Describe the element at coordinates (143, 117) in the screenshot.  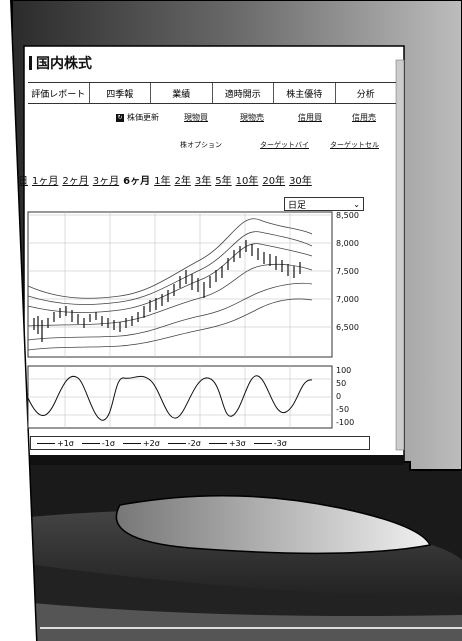
I see `refresh-label: 株価更新` at that location.